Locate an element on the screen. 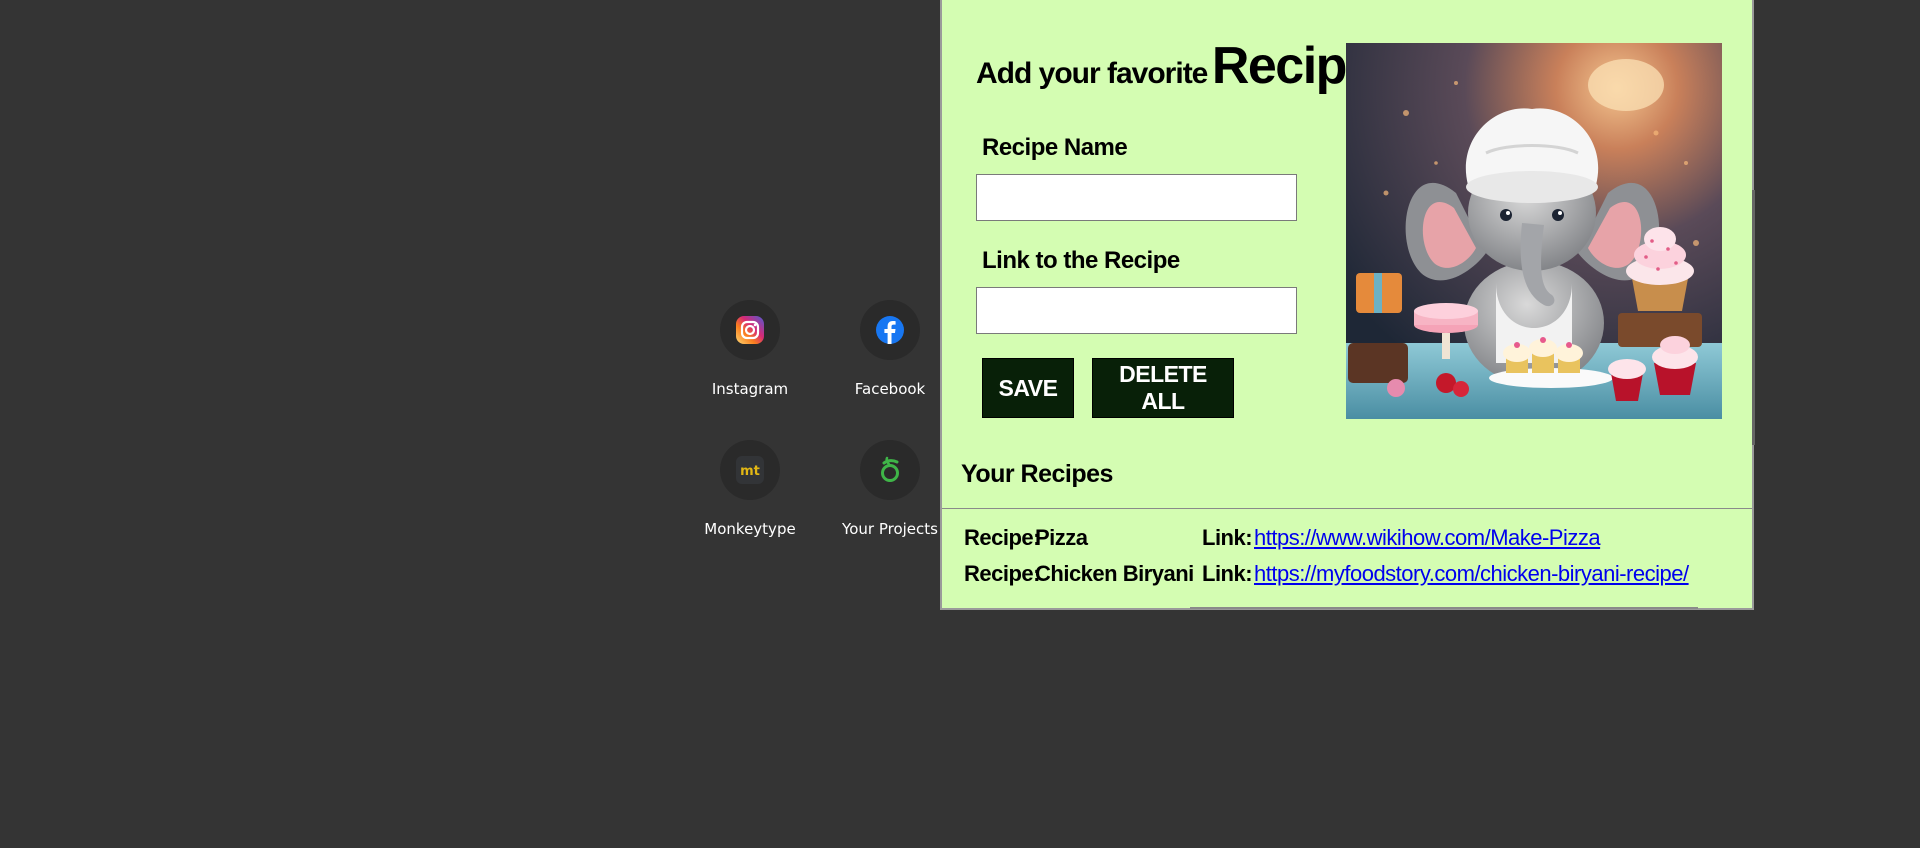  recipe-name-label: Recipe Name is located at coordinates (1055, 147).